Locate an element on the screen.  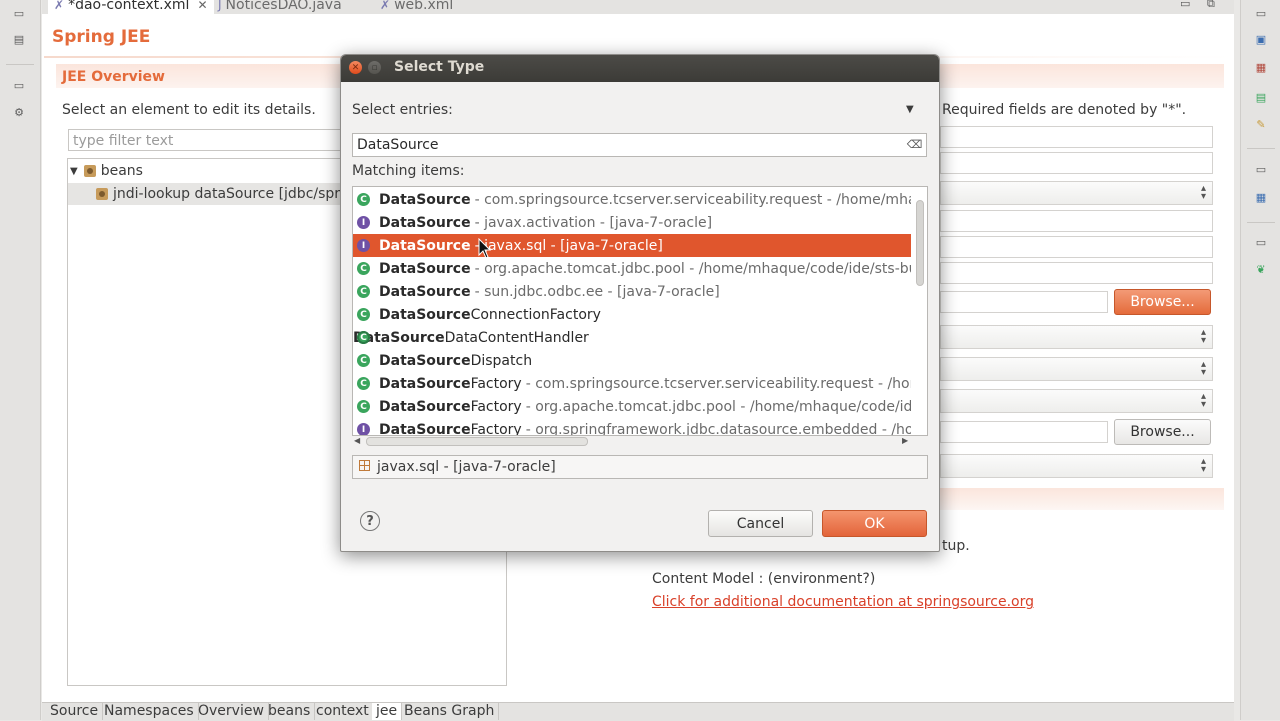
type-name-suffix: ConnectionFactory is located at coordinates (535, 314).